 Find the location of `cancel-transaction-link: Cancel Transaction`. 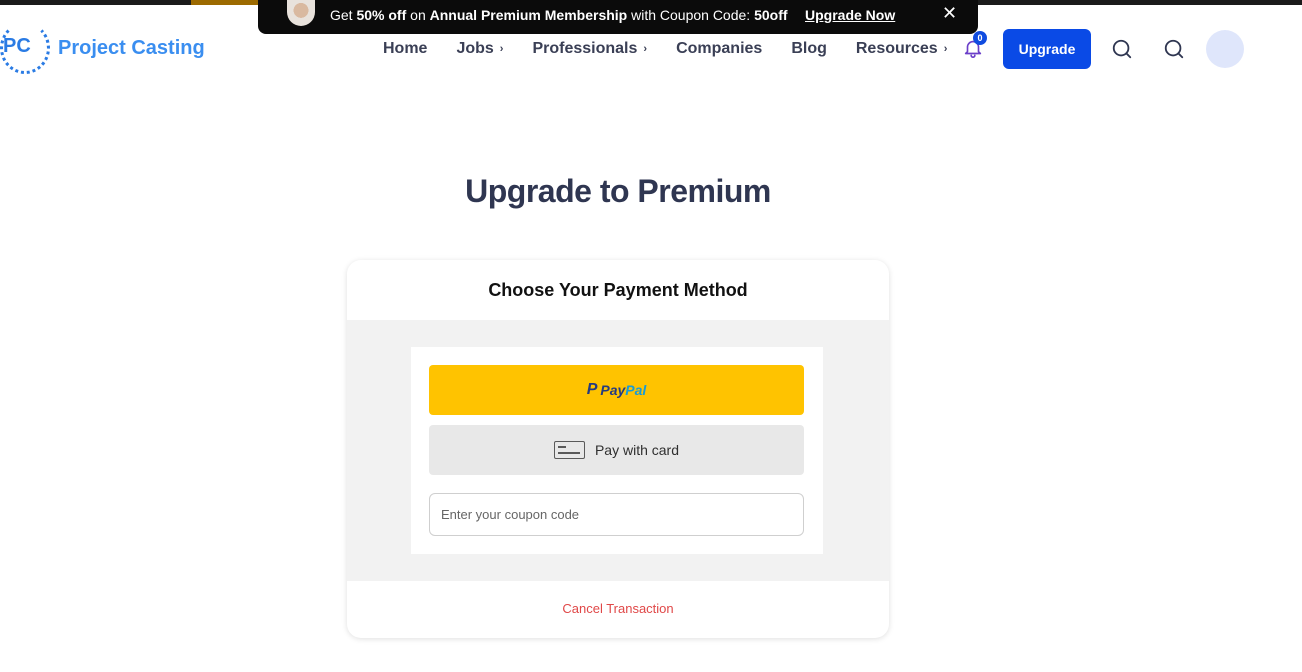

cancel-transaction-link: Cancel Transaction is located at coordinates (618, 608).